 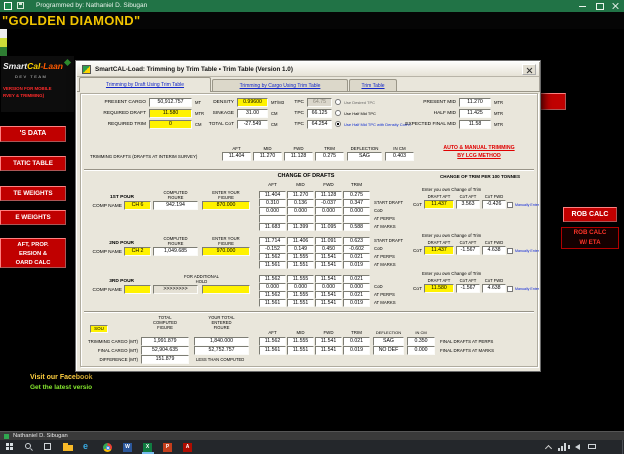 What do you see at coordinates (175, 197) in the screenshot?
I see `computed-figure-header: FIGURE` at bounding box center [175, 197].